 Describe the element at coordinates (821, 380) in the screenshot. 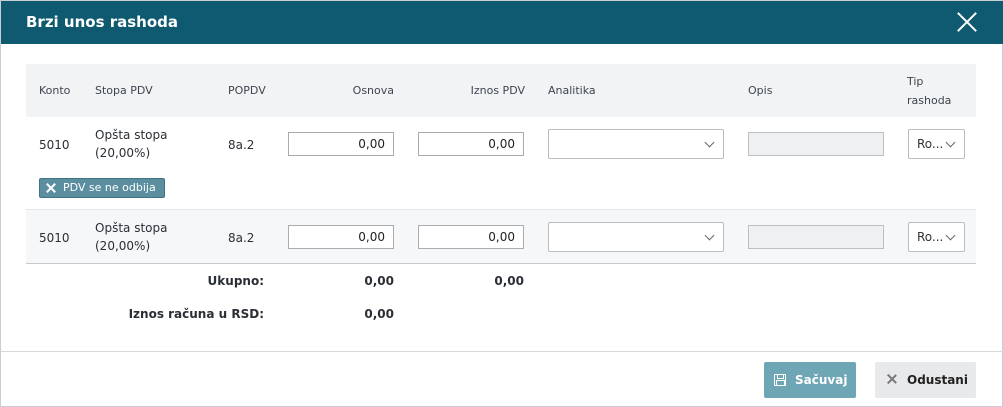

I see `save-label: Sačuvaj` at that location.